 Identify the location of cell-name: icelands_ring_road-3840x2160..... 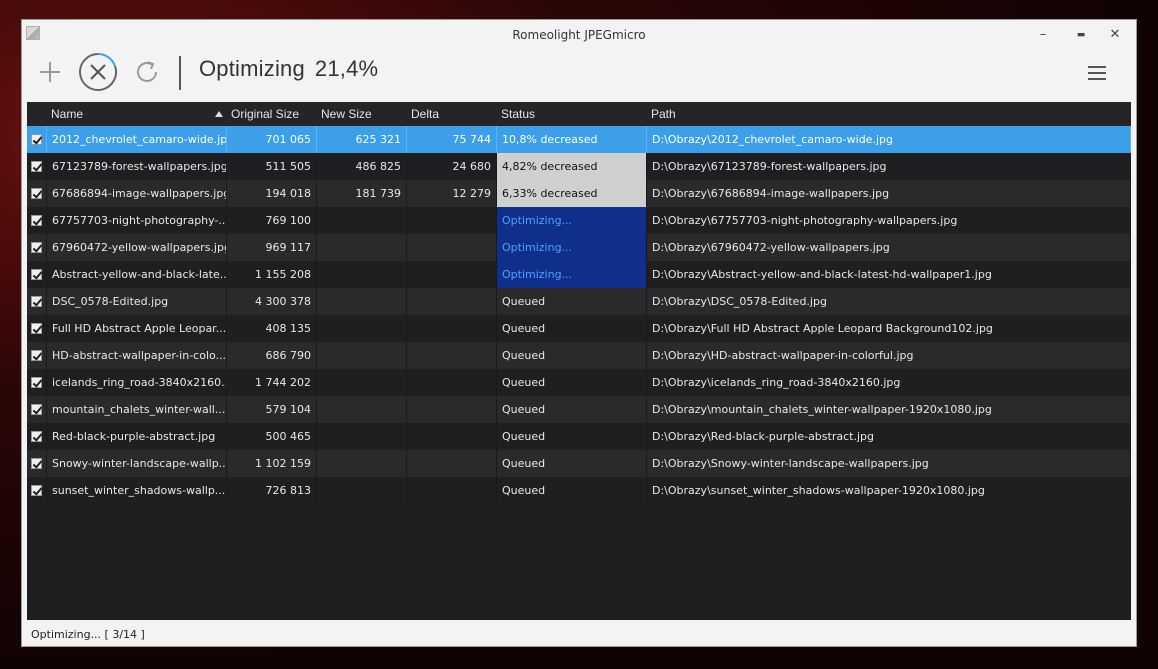
(137, 382).